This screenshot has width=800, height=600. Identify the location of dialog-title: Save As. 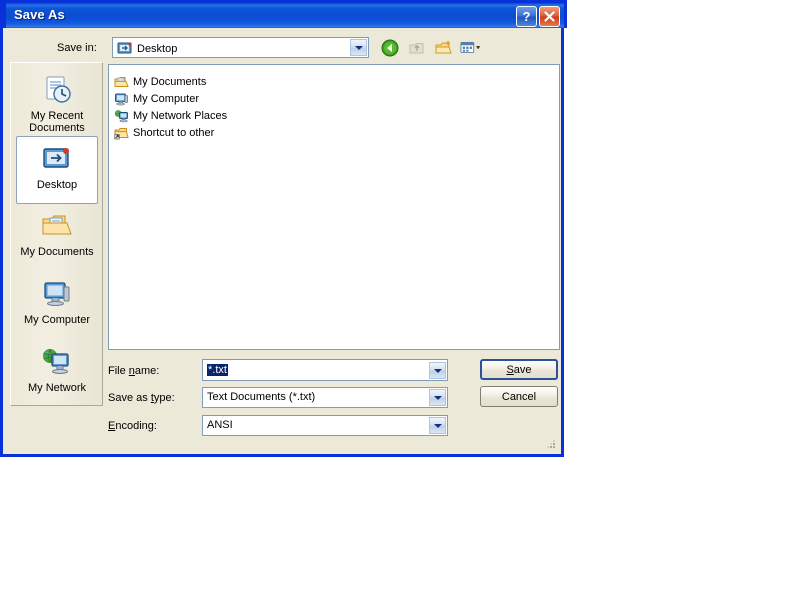
(39, 14).